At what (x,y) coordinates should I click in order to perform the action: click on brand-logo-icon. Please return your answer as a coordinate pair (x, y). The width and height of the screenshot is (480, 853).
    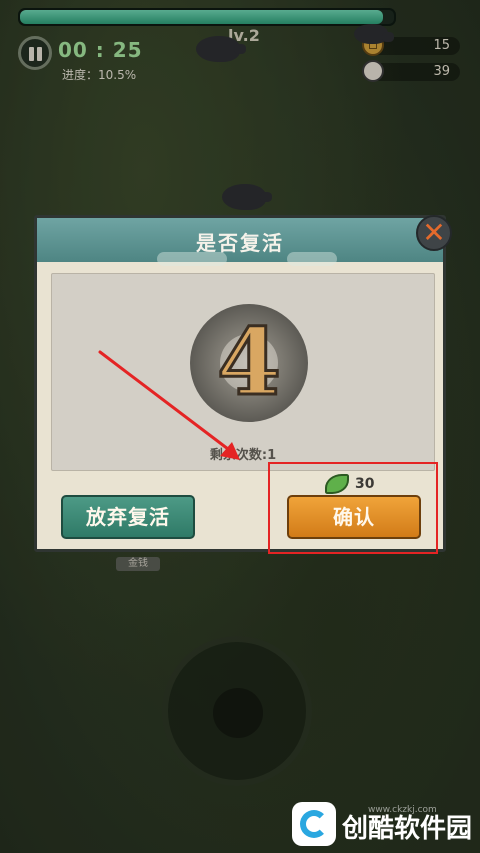
    Looking at the image, I should click on (314, 824).